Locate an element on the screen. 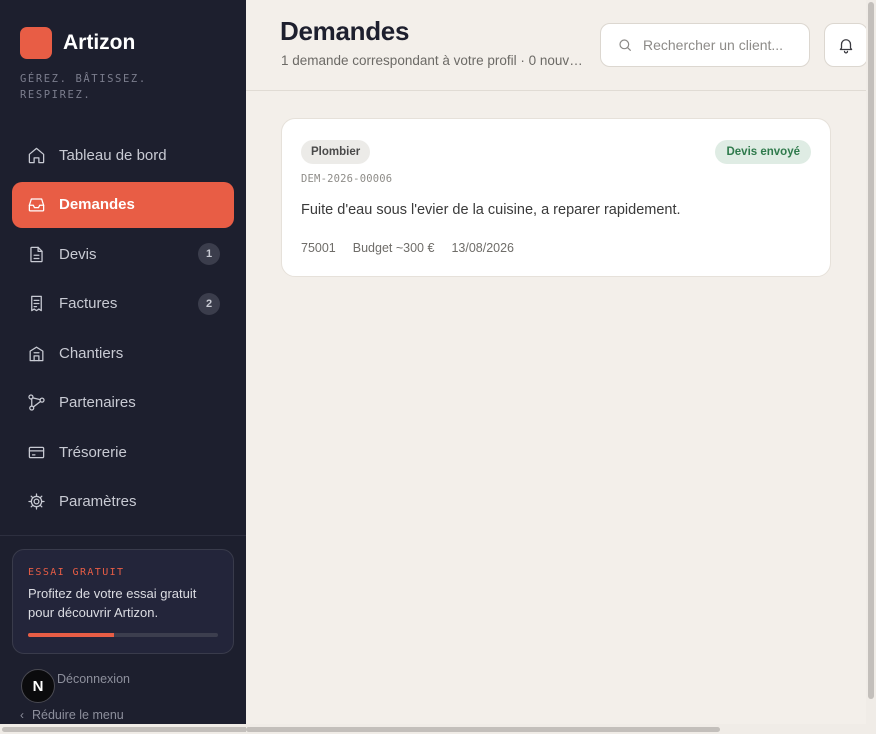  request-postal-code: 75001 is located at coordinates (318, 248).